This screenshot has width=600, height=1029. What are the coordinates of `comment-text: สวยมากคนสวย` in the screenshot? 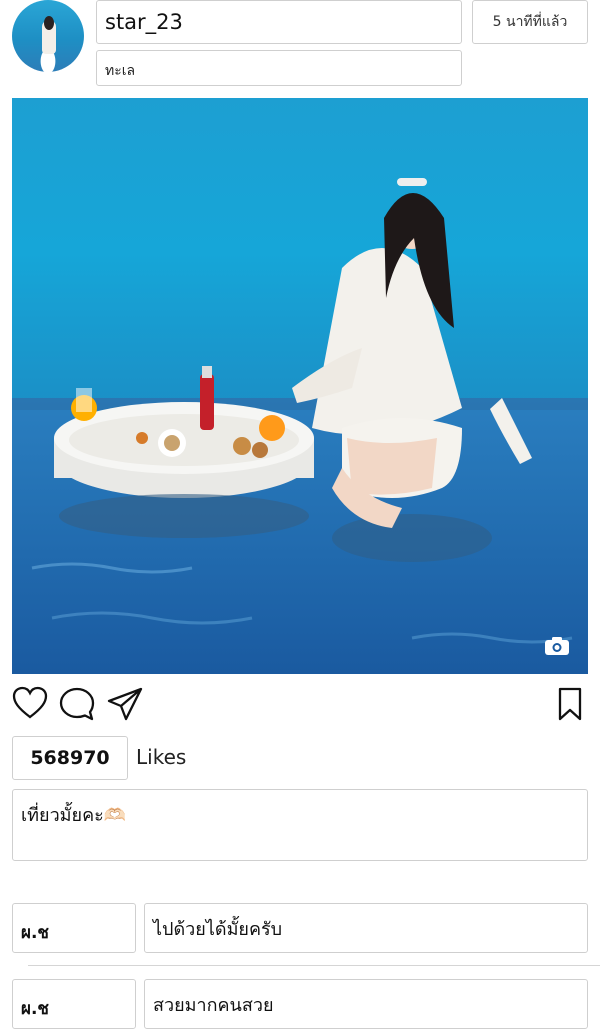 It's located at (366, 1004).